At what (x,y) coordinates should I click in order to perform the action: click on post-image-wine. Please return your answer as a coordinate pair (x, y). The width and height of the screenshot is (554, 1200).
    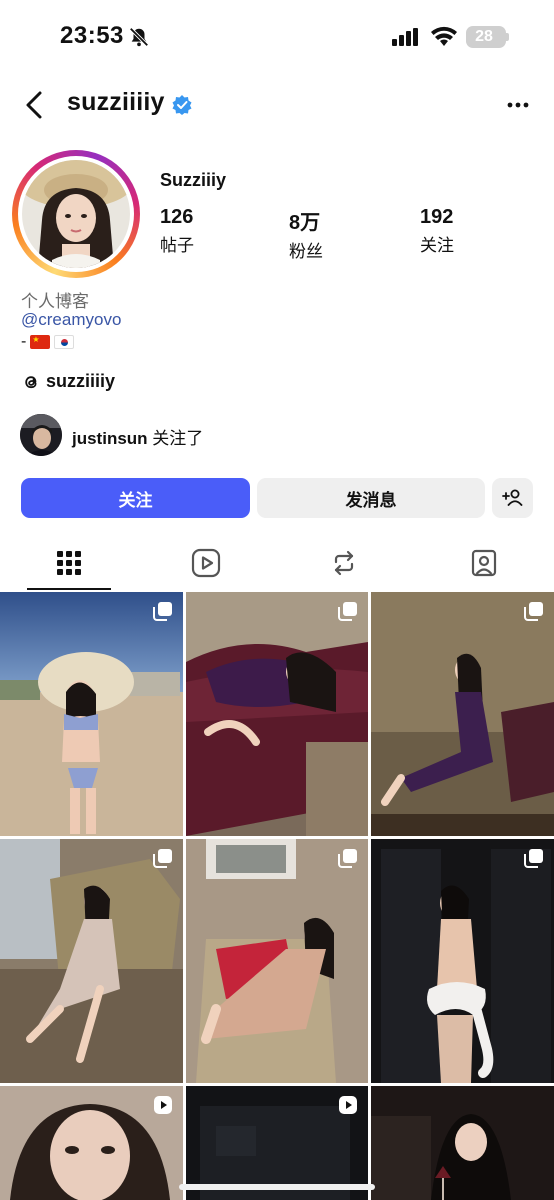
    Looking at the image, I should click on (462, 1143).